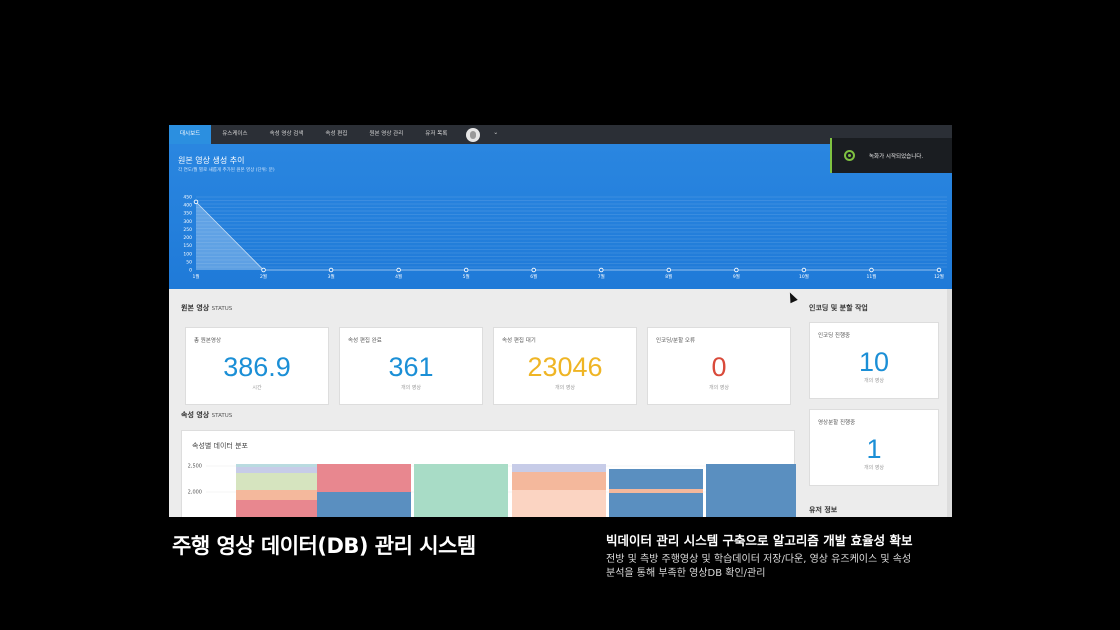 The image size is (1120, 630). Describe the element at coordinates (222, 416) in the screenshot. I see `attr-title-suffix: STATUS` at that location.